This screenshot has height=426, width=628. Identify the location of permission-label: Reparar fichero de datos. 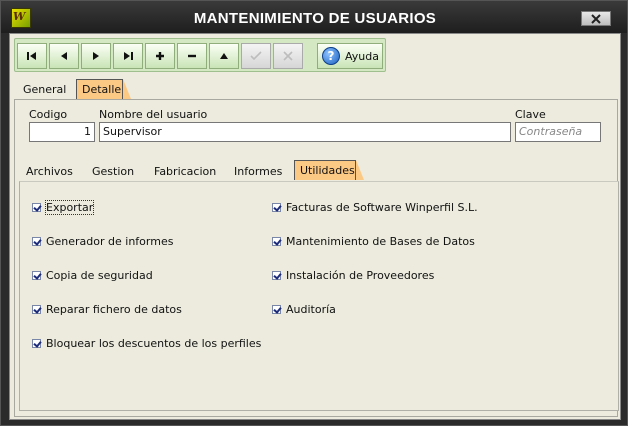
(114, 309).